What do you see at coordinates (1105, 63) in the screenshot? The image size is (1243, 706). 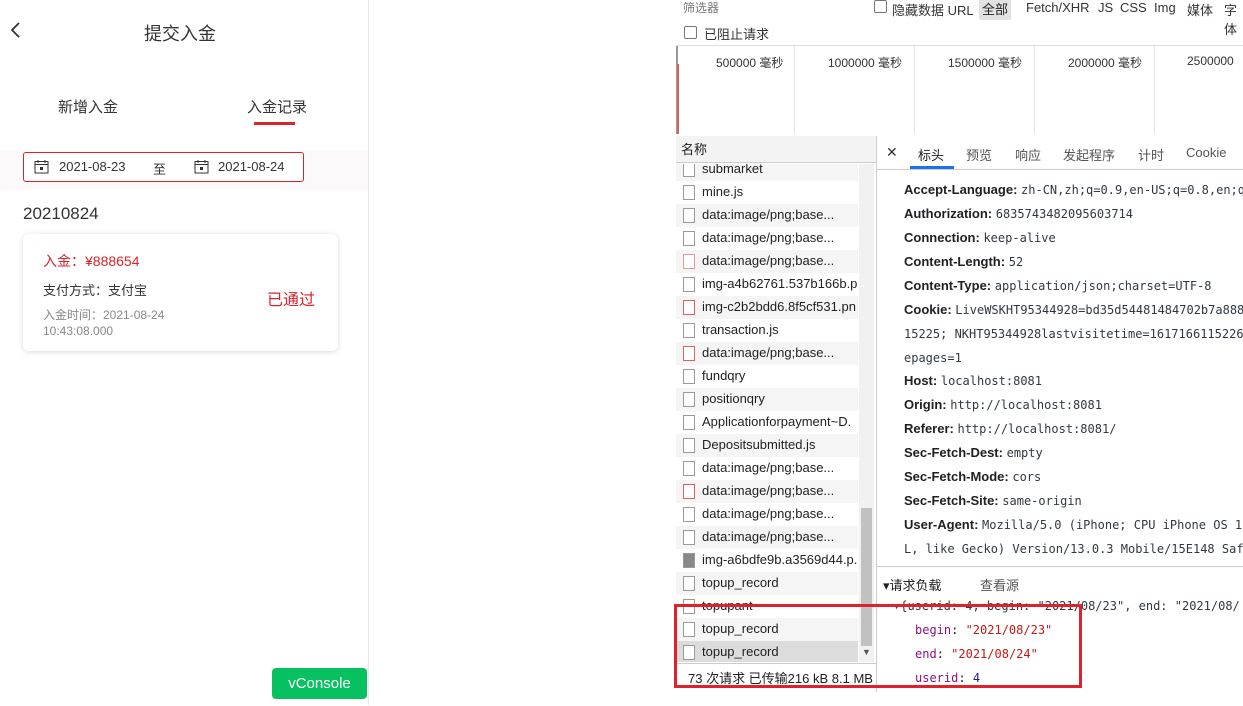 I see `timeline-tick: 2000000 毫秒` at bounding box center [1105, 63].